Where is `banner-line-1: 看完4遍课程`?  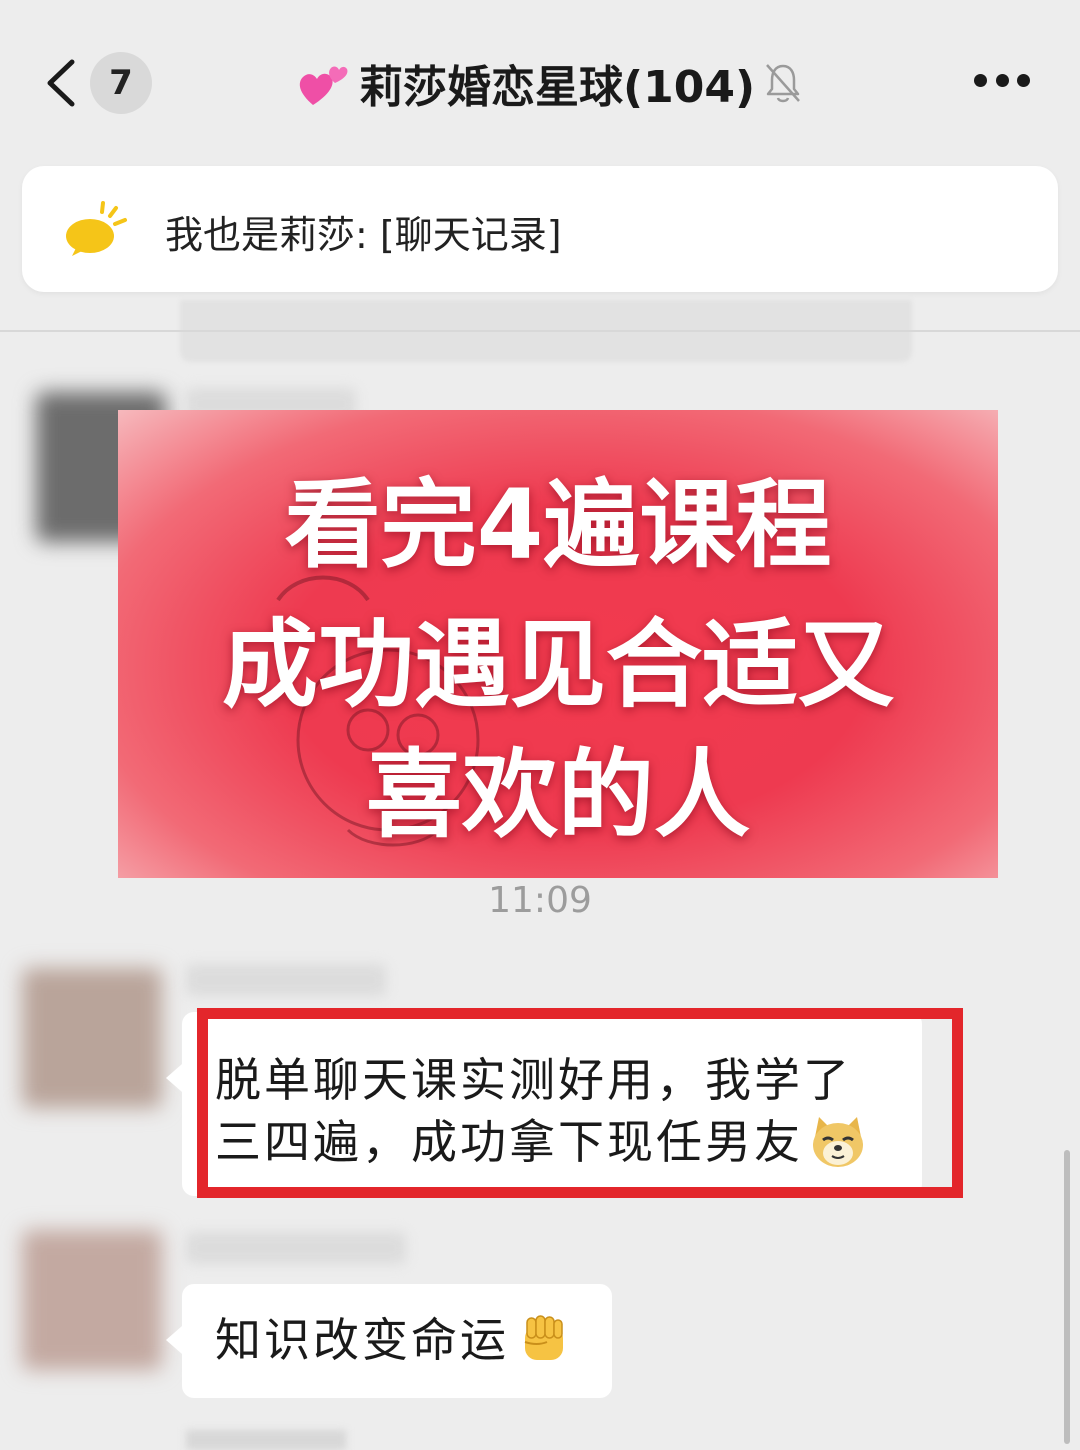 banner-line-1: 看完4遍课程 is located at coordinates (558, 525).